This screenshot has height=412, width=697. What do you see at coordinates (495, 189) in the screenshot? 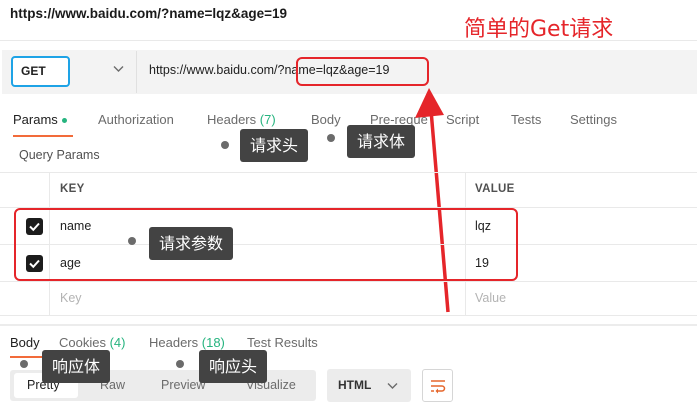
I see `column-header-value: VALUE` at bounding box center [495, 189].